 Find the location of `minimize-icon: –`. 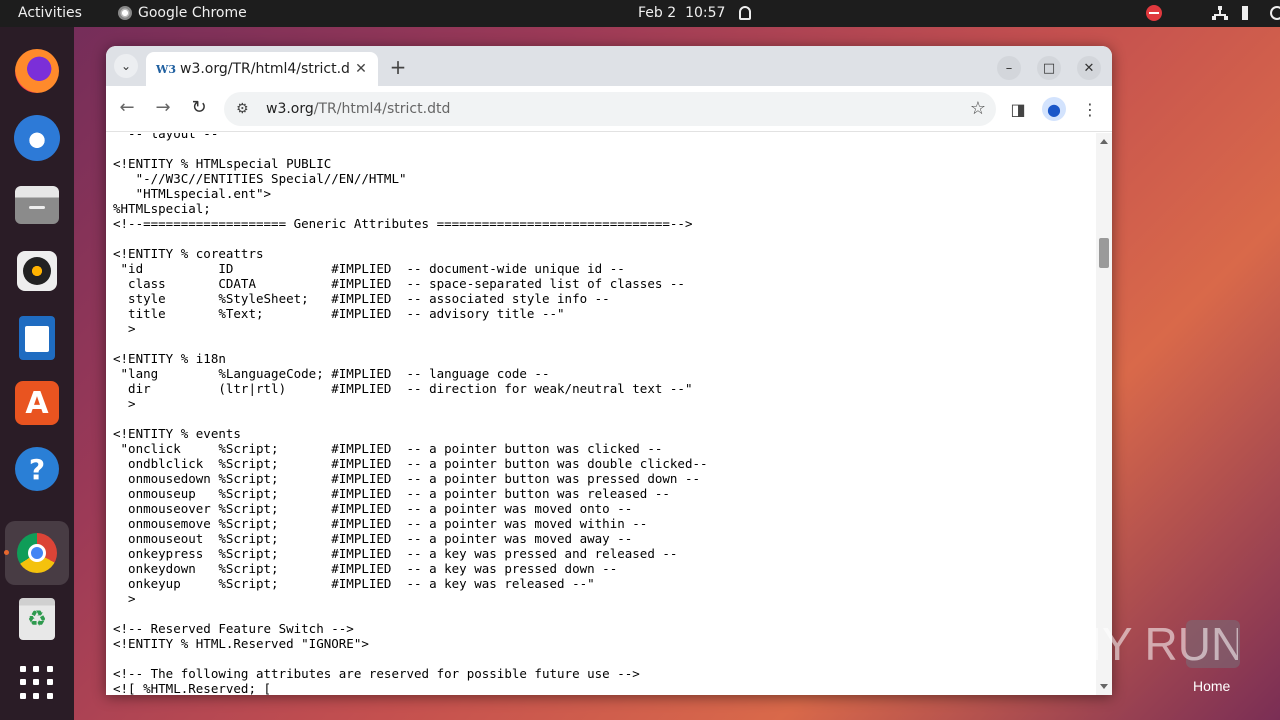

minimize-icon: – is located at coordinates (1009, 68).